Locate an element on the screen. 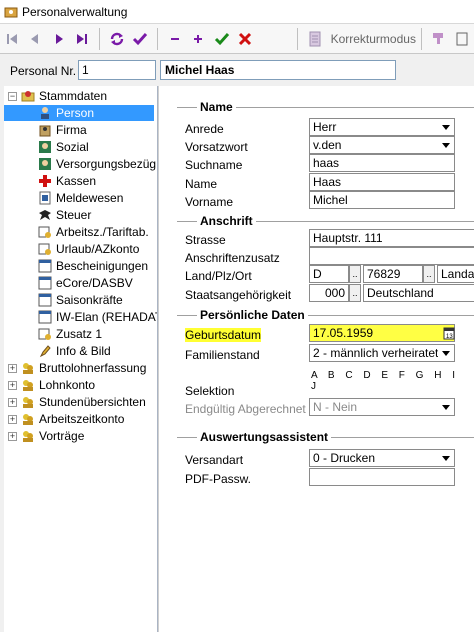 The width and height of the screenshot is (474, 632). tree-item-meldewesen: Meldewesen is located at coordinates (80, 198).